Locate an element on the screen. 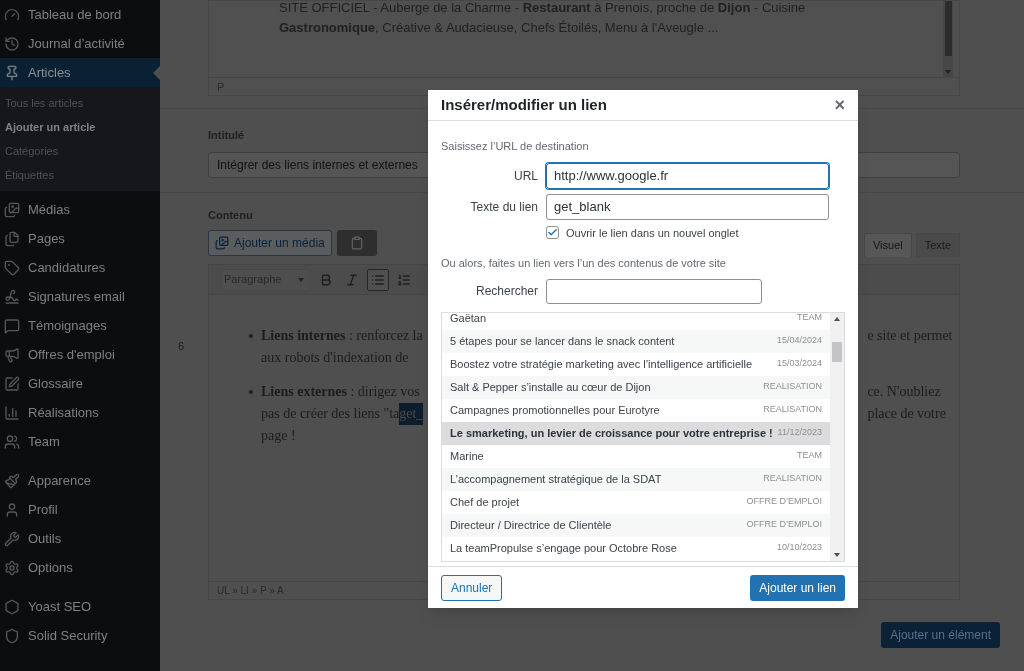 The width and height of the screenshot is (1024, 671). italic-icon is located at coordinates (352, 279).